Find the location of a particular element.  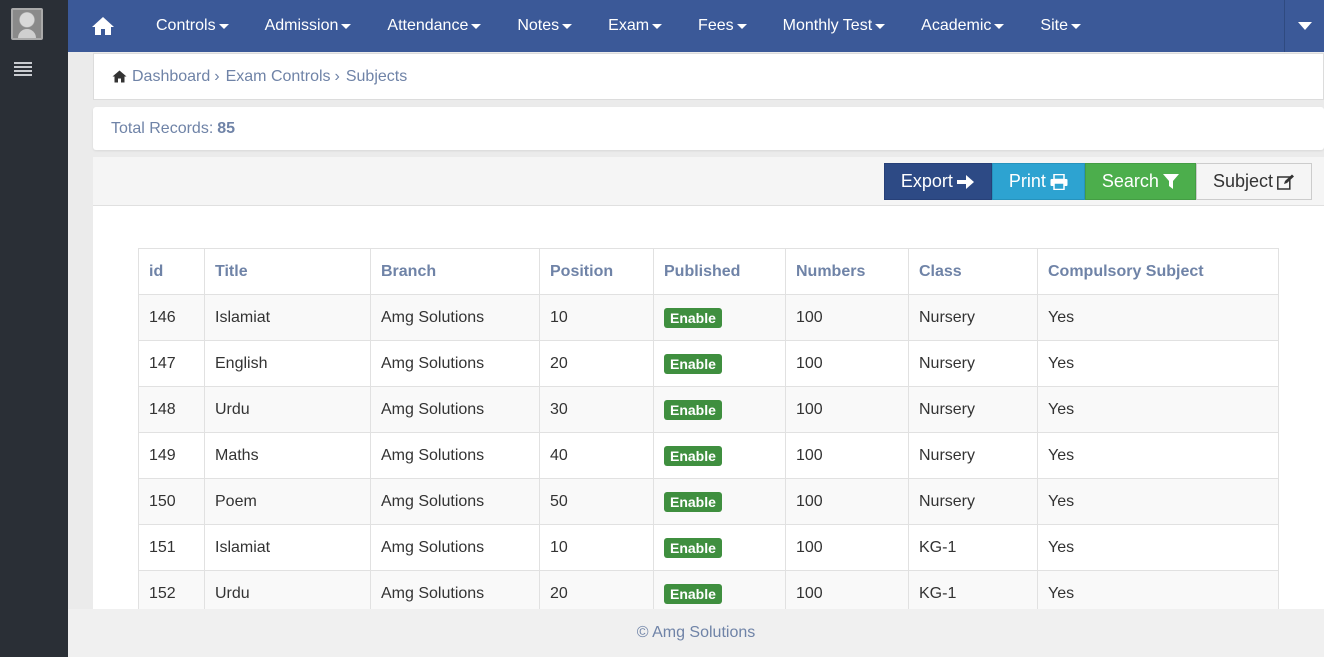

nav-label: Controls is located at coordinates (186, 25).